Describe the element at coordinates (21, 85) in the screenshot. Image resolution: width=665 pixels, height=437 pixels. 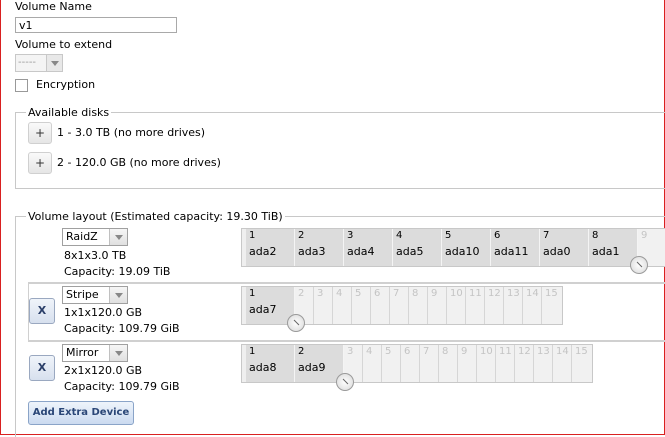
I see `encryption-checkbox` at that location.